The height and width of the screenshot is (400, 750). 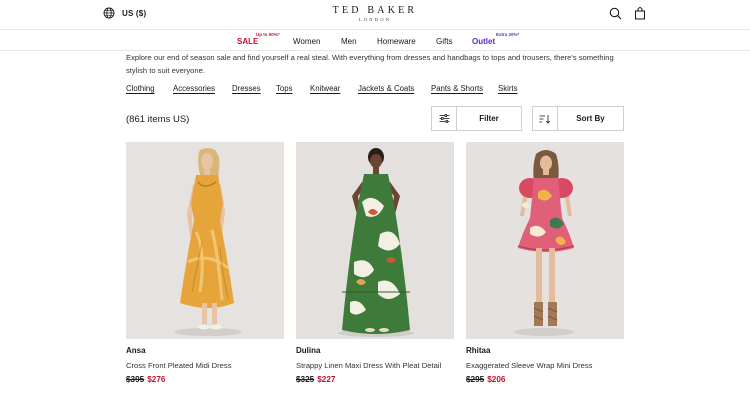 I want to click on filter-sliders-icon, so click(x=444, y=118).